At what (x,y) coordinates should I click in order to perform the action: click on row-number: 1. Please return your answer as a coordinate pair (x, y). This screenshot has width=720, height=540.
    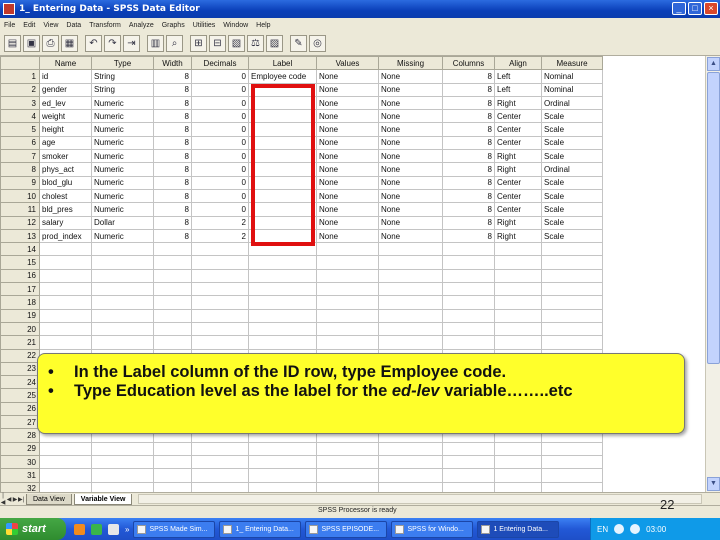
    Looking at the image, I should click on (20, 76).